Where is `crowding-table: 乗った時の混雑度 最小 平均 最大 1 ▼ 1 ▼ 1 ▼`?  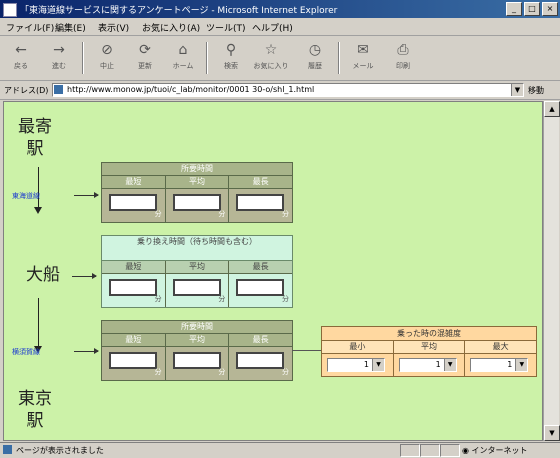 crowding-table: 乗った時の混雑度 最小 平均 最大 1 ▼ 1 ▼ 1 ▼ is located at coordinates (429, 351).